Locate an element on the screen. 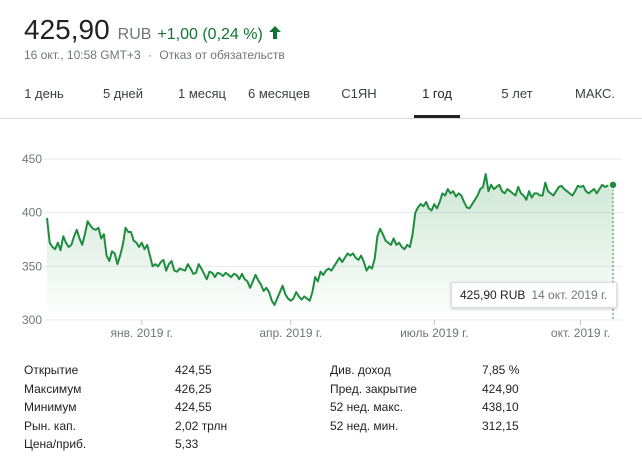 This screenshot has height=472, width=642. hover-tooltip: 425,90 RUB 14 окт. 2019 г. is located at coordinates (534, 295).